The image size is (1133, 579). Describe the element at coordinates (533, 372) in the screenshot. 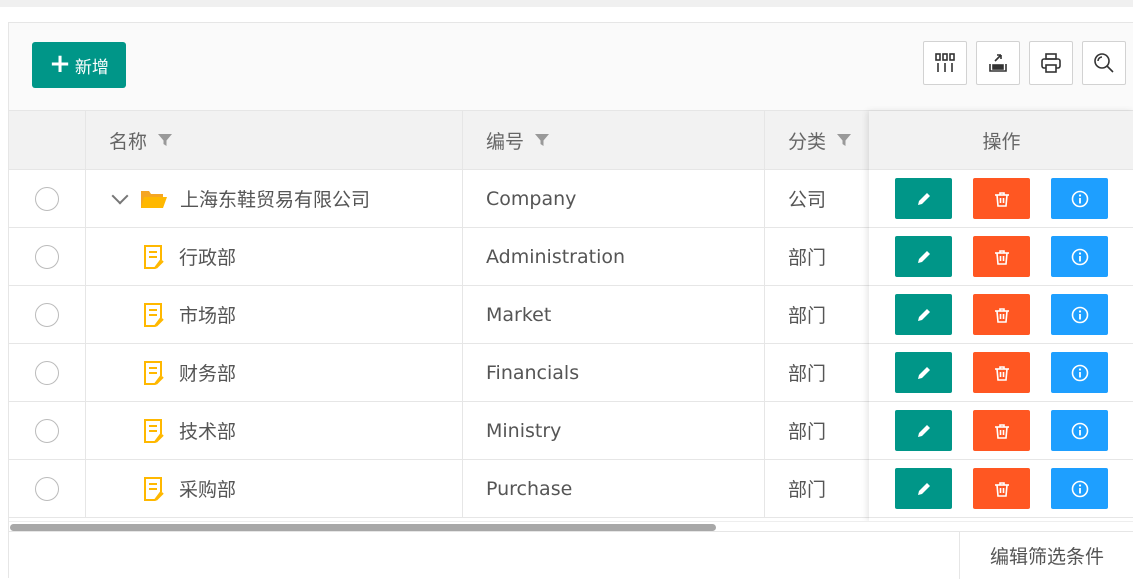

I see `row-code: Financials` at that location.